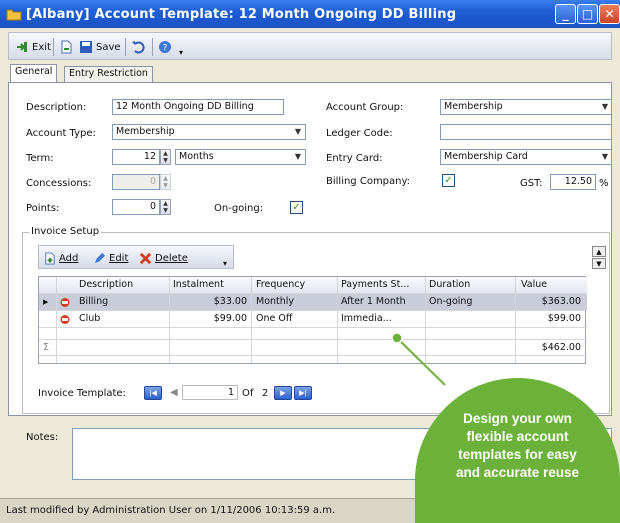 The image size is (620, 523). I want to click on row-value: $363.00, so click(561, 301).